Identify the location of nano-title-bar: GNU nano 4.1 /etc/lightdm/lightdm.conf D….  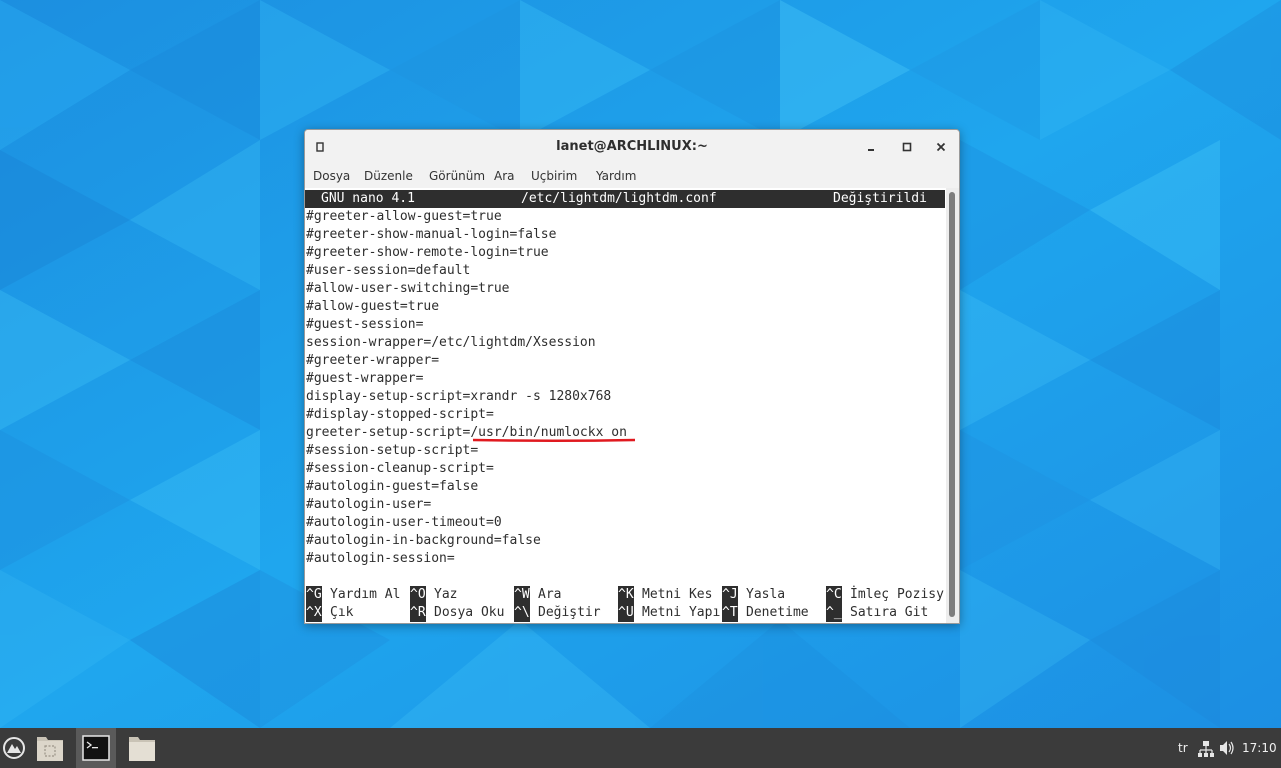
(625, 199).